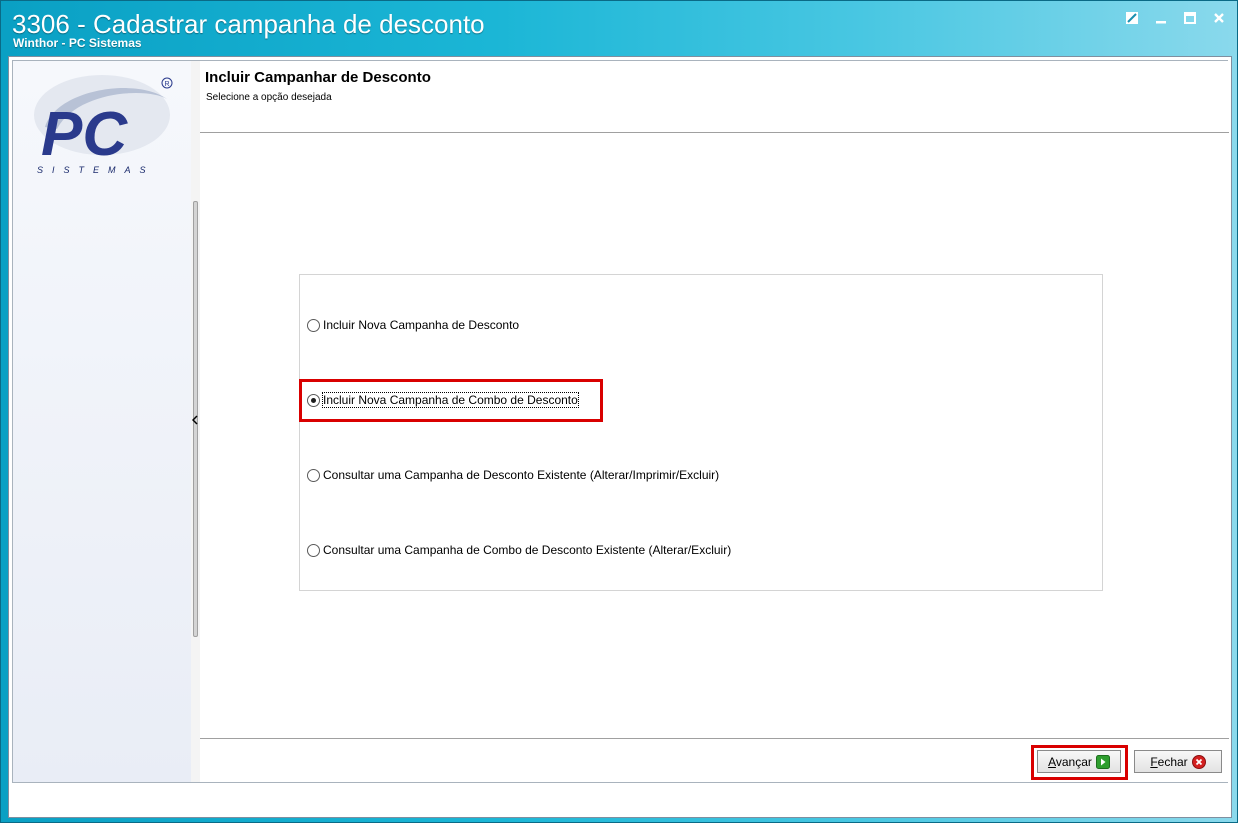 This screenshot has width=1238, height=823. I want to click on accelerator-key: F, so click(1154, 761).